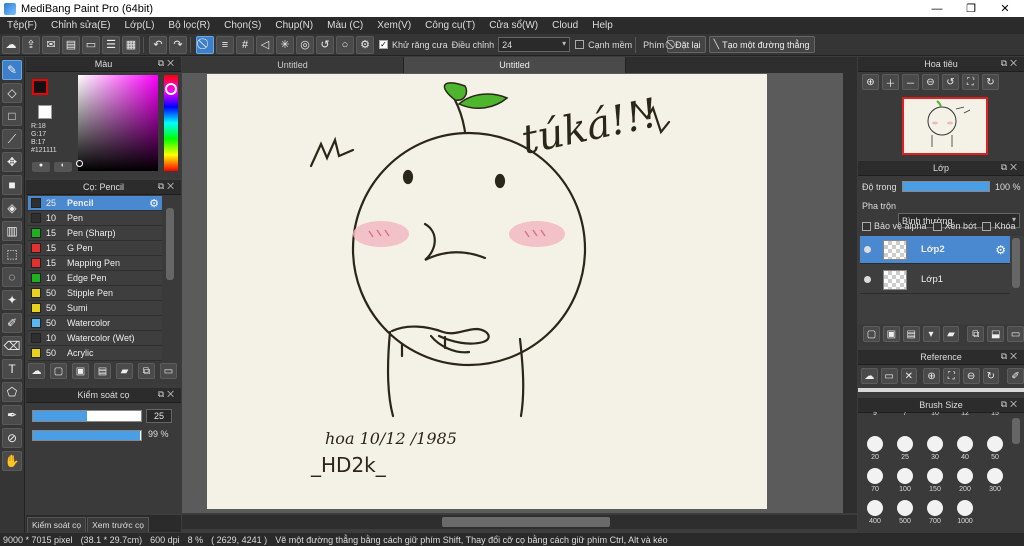 The height and width of the screenshot is (546, 1024). Describe the element at coordinates (36, 371) in the screenshot. I see `brush-cloud-icon: ☁` at that location.